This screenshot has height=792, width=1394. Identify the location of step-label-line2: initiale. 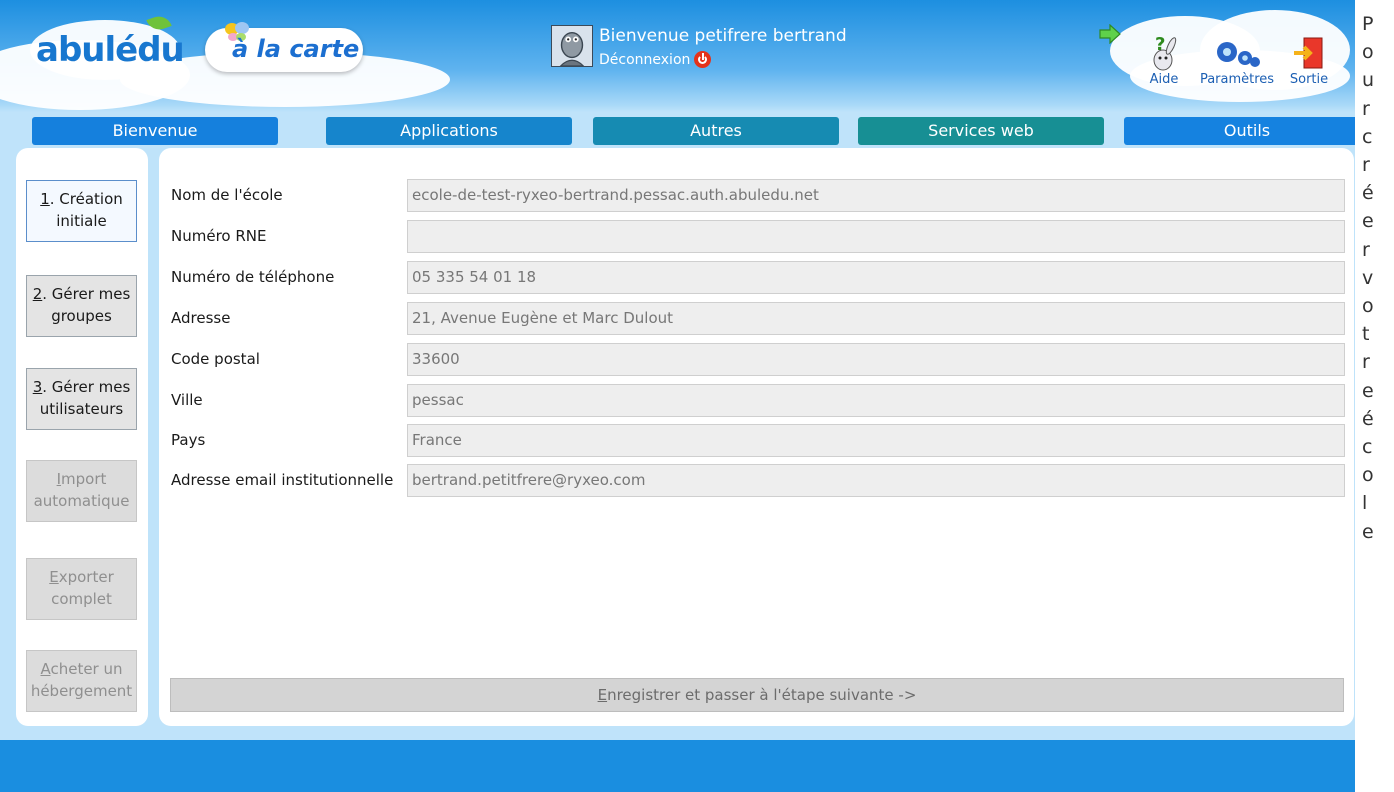
(81, 221).